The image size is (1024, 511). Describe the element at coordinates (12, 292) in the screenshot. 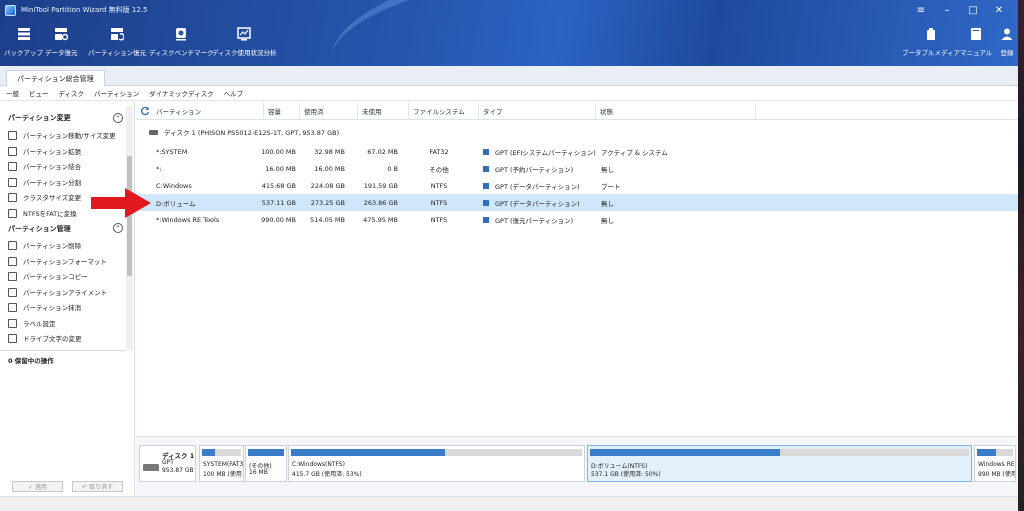

I see `align-icon` at that location.